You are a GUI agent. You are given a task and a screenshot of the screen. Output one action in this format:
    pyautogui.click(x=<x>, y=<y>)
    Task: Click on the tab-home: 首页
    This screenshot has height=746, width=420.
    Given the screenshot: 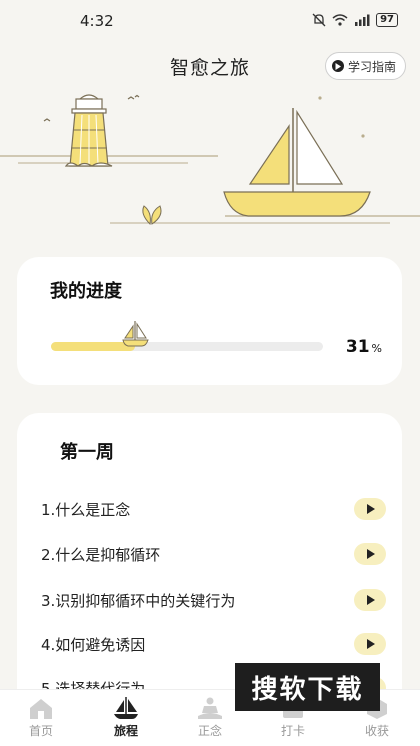 What is the action you would take?
    pyautogui.click(x=41, y=717)
    